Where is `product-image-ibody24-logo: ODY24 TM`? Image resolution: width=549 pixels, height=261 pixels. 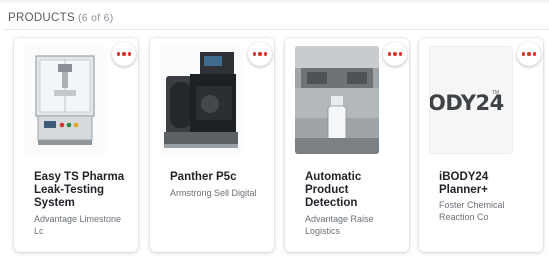
product-image-ibody24-logo: ODY24 TM is located at coordinates (471, 100).